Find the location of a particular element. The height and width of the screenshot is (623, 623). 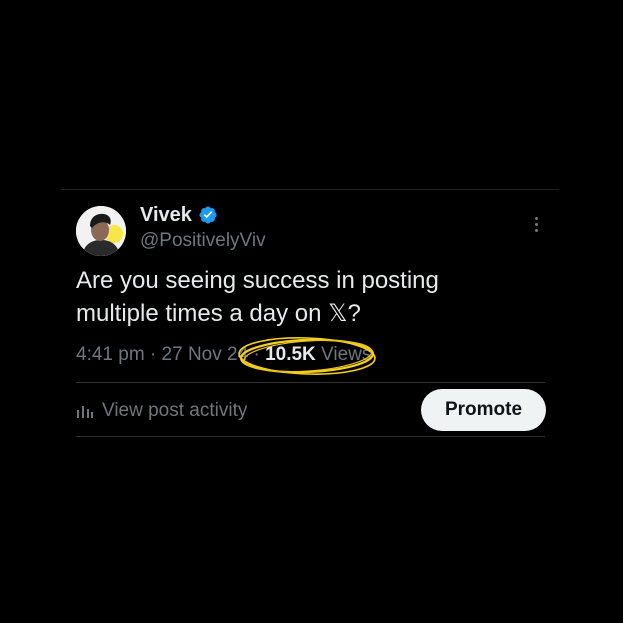

tweet-text-line-2: multiple times a day on 𝕏? is located at coordinates (218, 313).